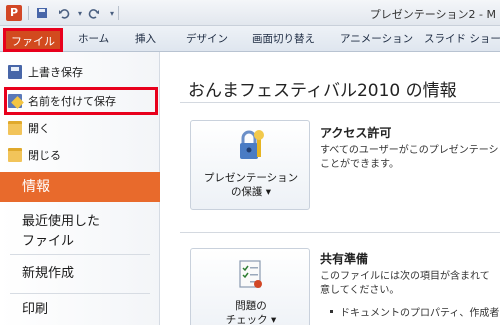 The width and height of the screenshot is (500, 325). What do you see at coordinates (340, 102) in the screenshot?
I see `title-rule` at bounding box center [340, 102].